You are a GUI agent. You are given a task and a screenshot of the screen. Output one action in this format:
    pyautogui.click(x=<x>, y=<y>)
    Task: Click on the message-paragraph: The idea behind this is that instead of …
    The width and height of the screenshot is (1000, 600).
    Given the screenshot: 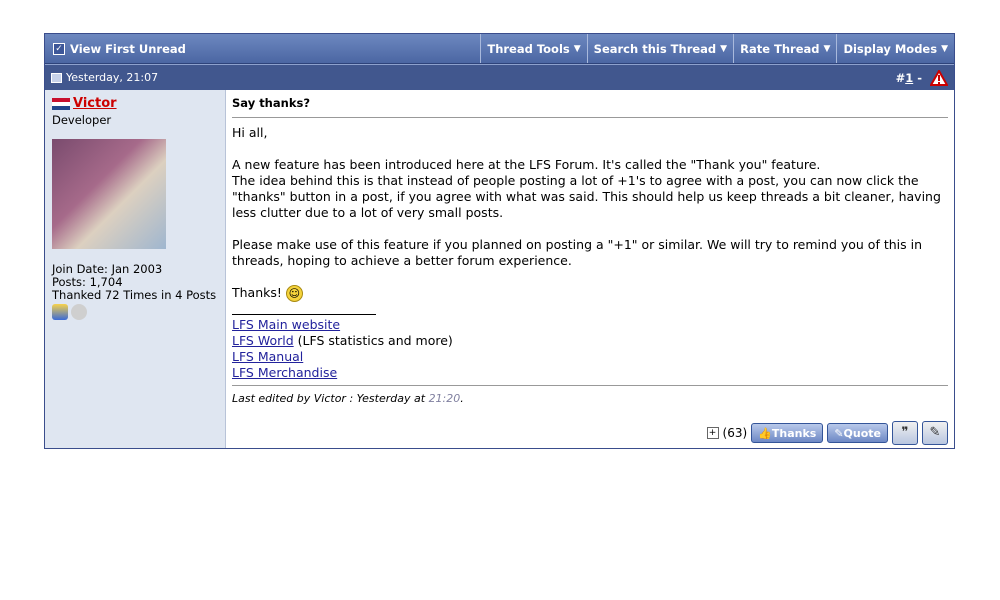 What is the action you would take?
    pyautogui.click(x=586, y=196)
    